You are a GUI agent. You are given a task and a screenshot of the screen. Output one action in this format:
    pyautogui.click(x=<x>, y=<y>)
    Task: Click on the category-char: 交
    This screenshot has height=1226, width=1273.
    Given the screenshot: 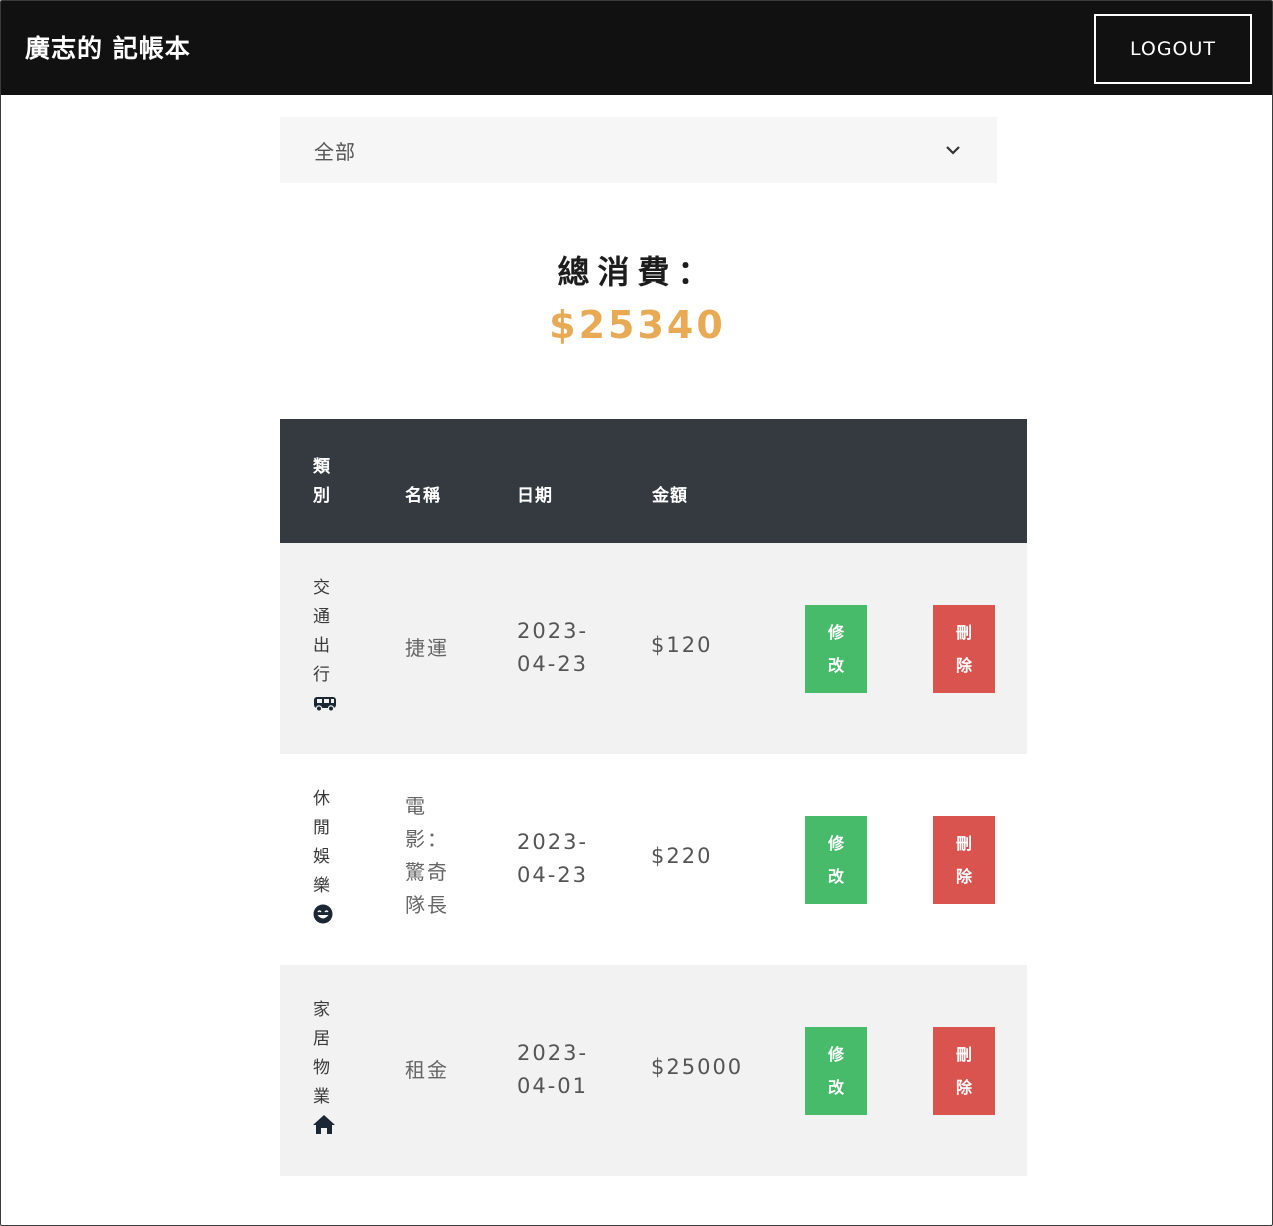 What is the action you would take?
    pyautogui.click(x=321, y=588)
    